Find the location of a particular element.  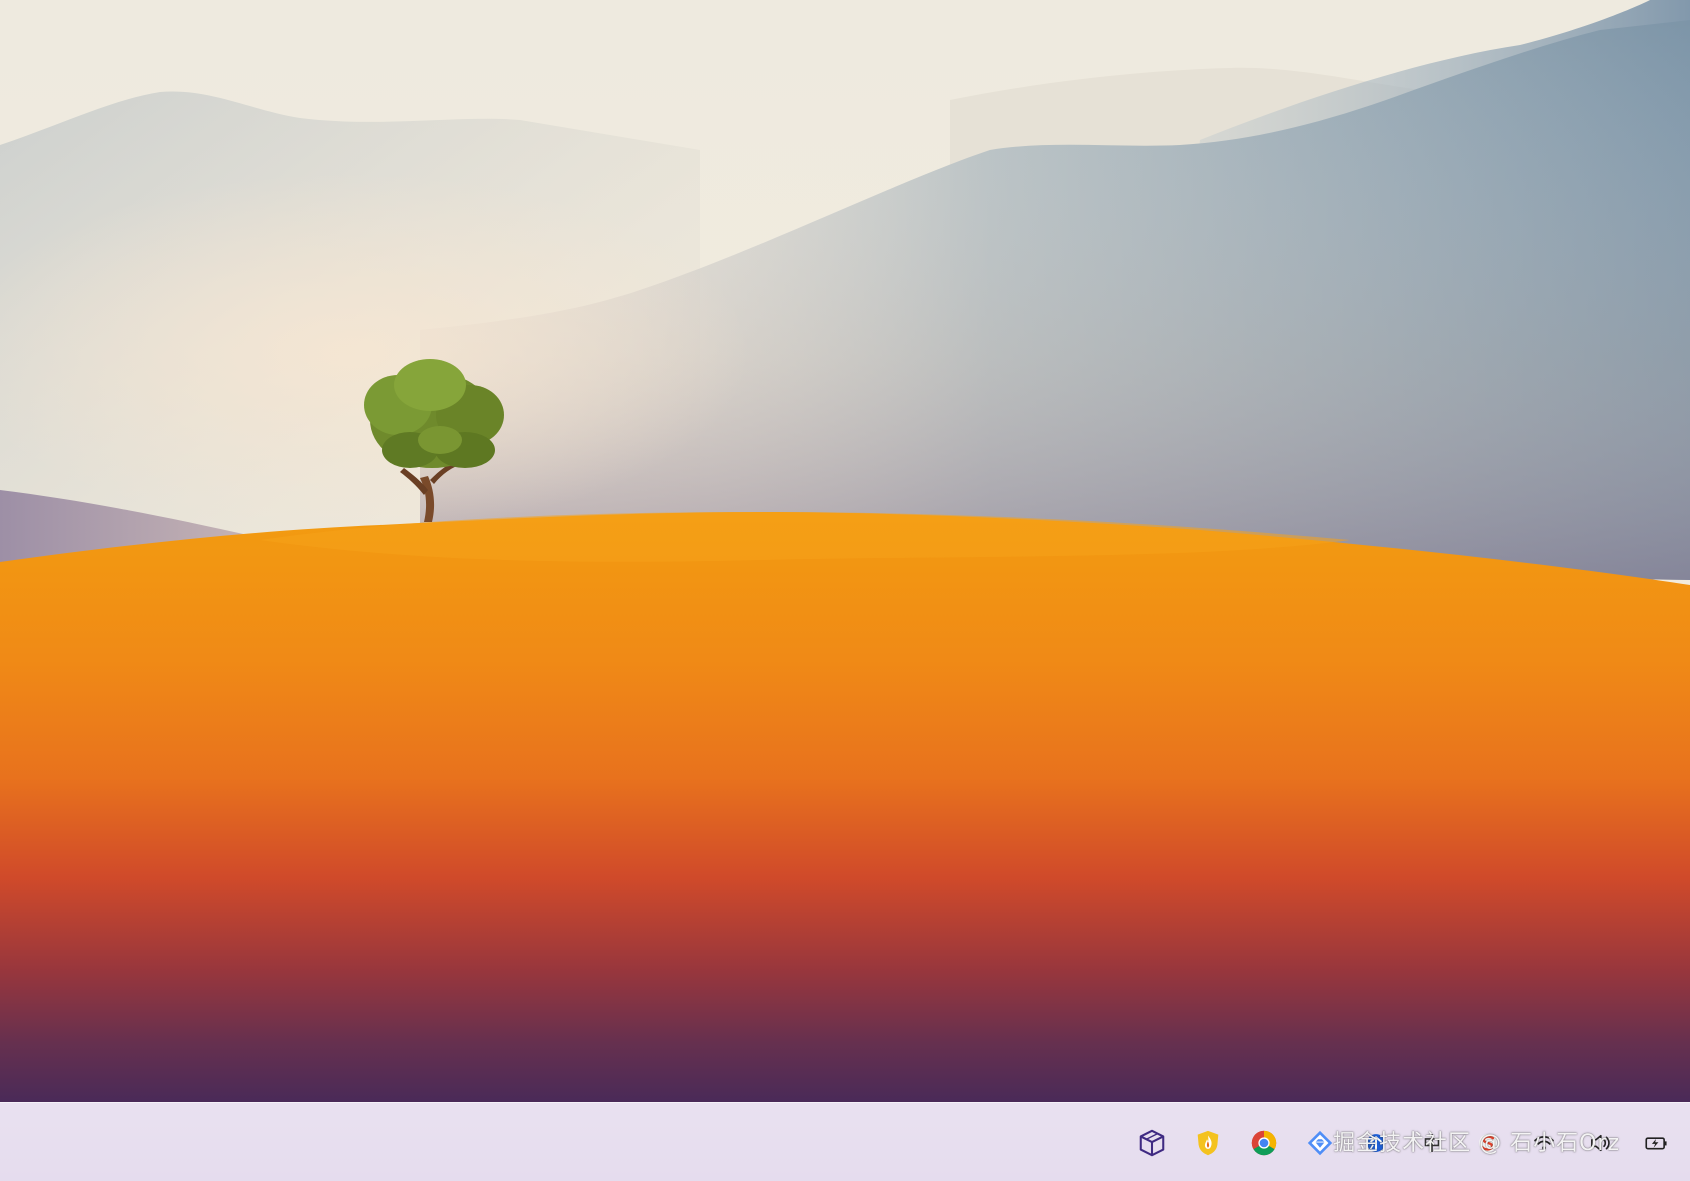

cube-icon is located at coordinates (1152, 1143).